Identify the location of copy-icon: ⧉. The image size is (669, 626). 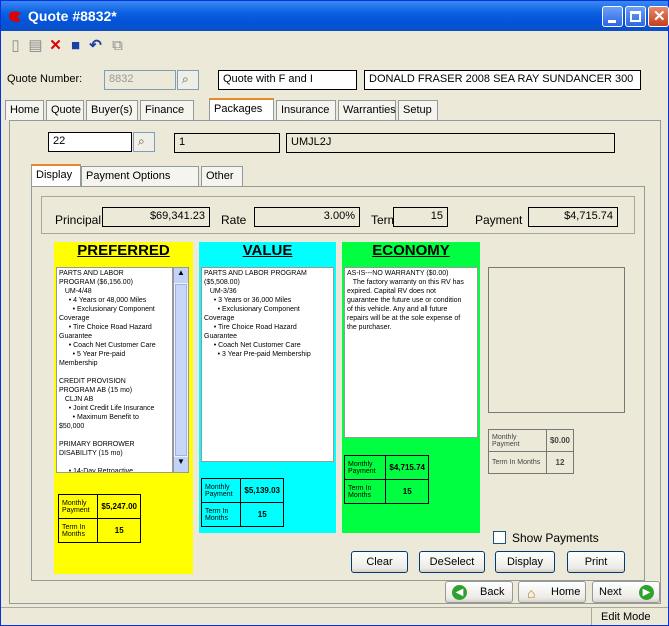
(117, 45).